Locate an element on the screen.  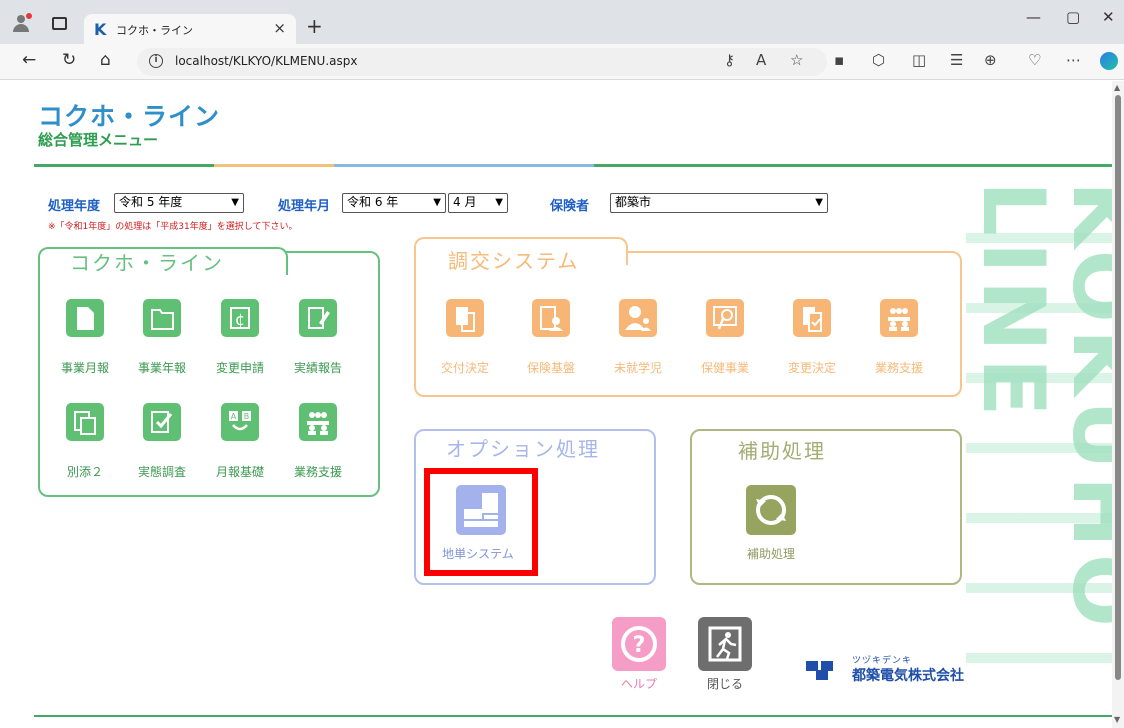
company-name: 都築電気株式会社 is located at coordinates (908, 676).